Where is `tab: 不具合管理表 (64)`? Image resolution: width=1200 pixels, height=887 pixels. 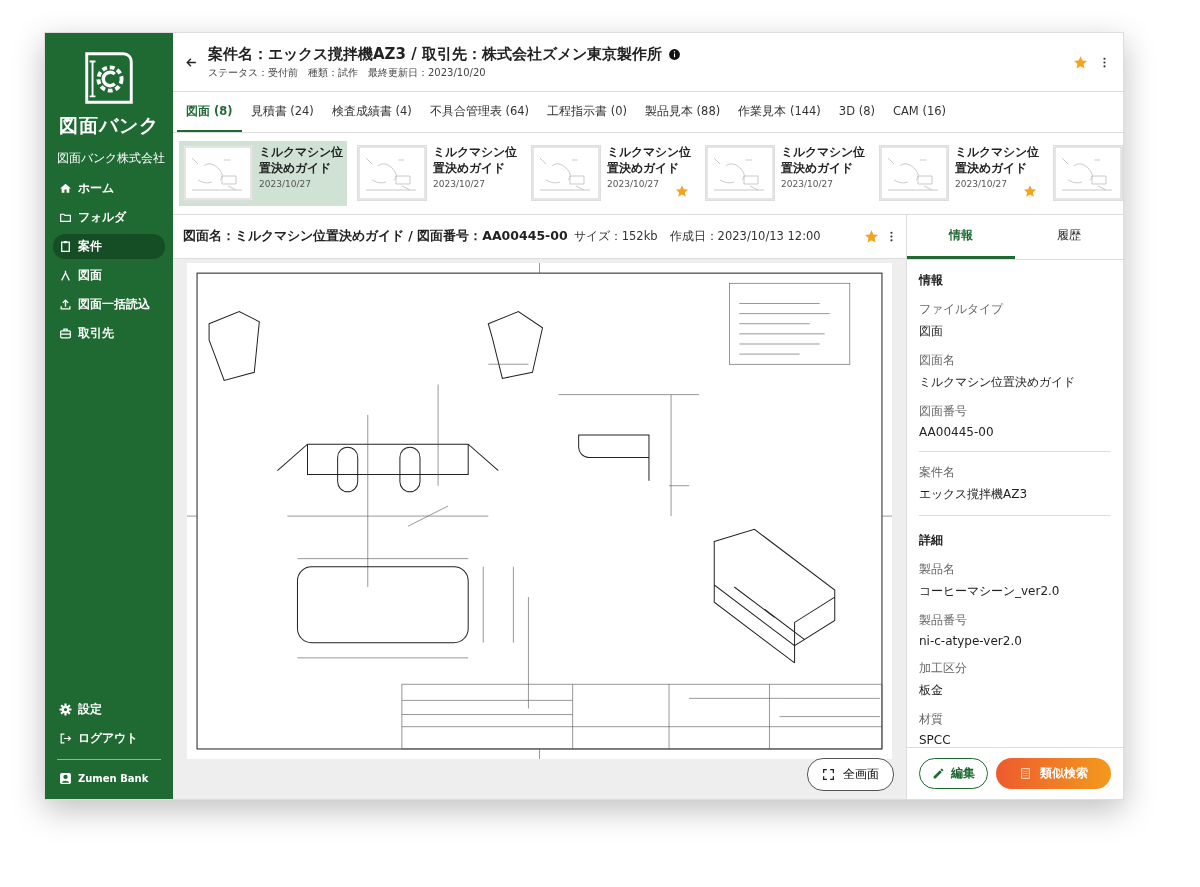 tab: 不具合管理表 (64) is located at coordinates (479, 112).